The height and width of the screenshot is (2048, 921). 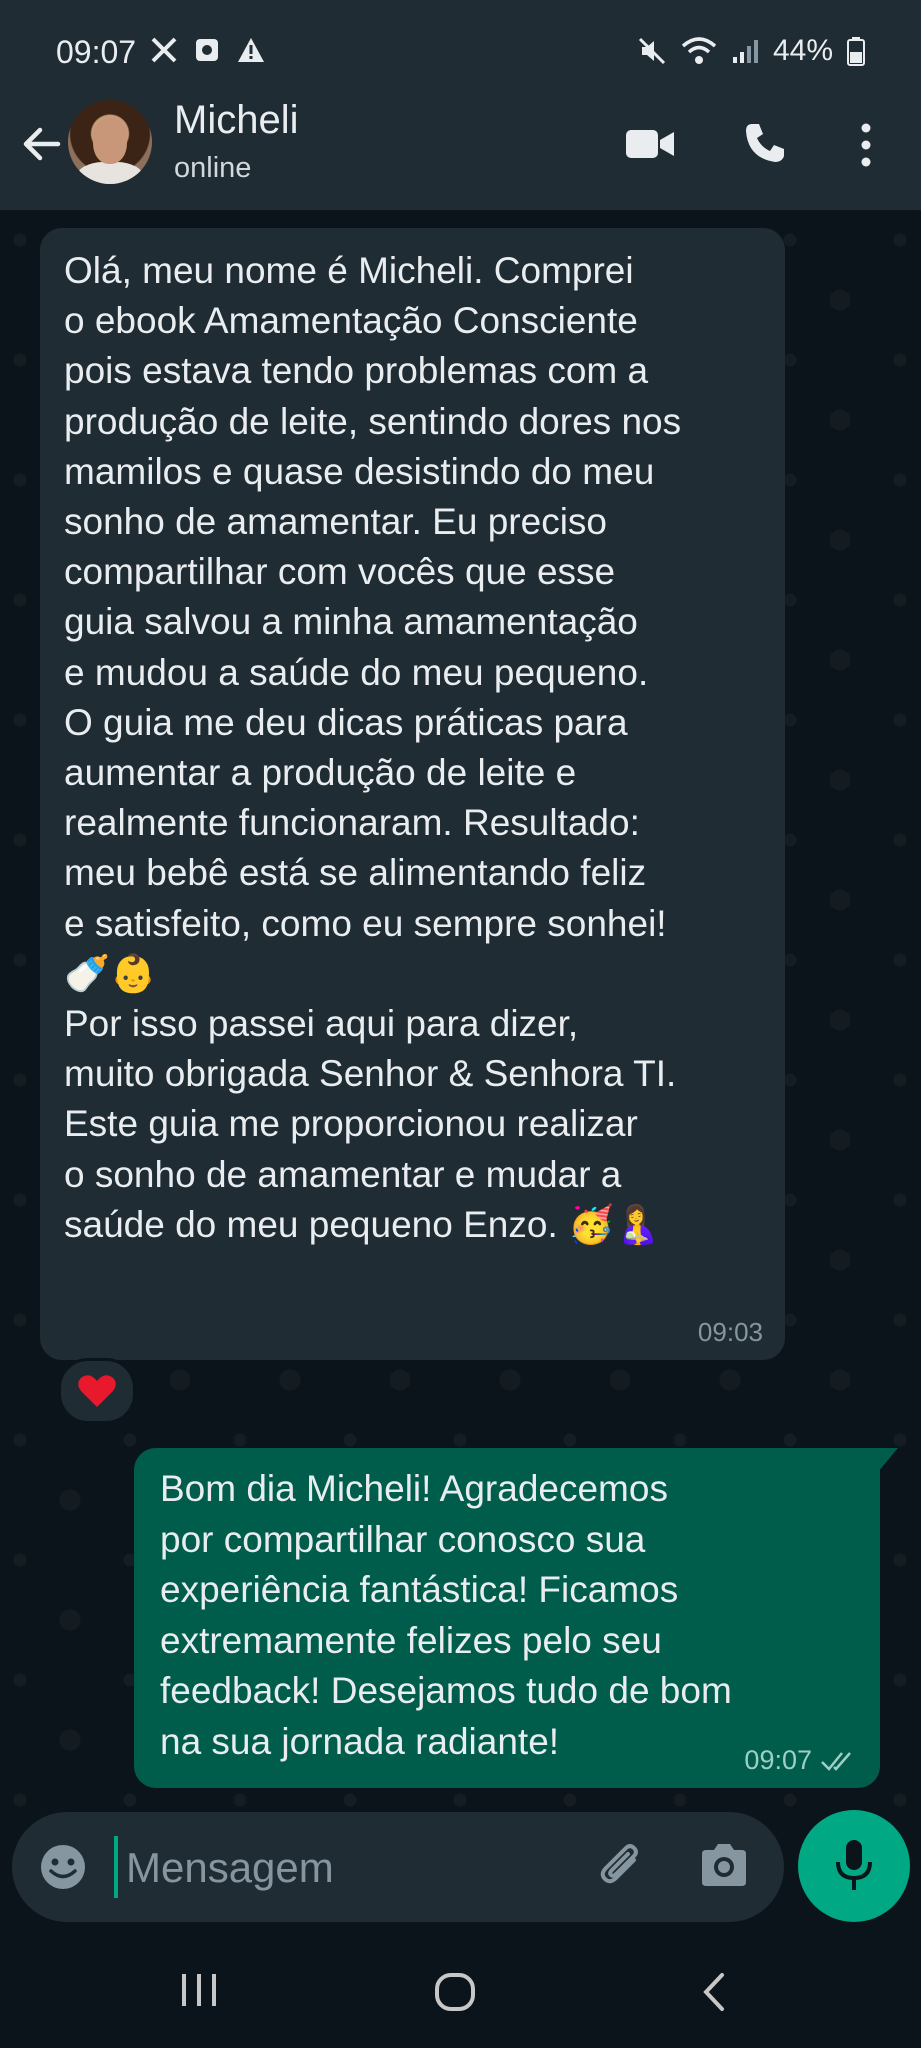 I want to click on system-navbar, so click(x=460, y=1990).